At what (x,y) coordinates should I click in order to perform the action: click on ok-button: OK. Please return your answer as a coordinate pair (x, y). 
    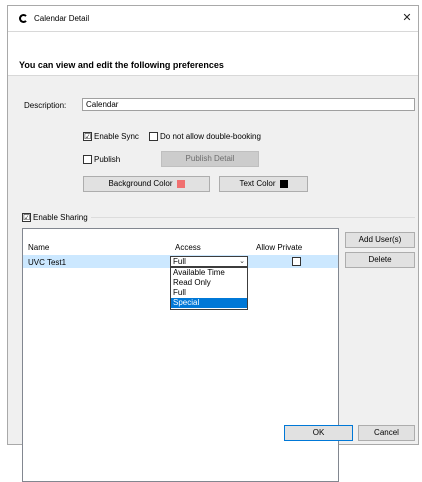
    Looking at the image, I should click on (318, 433).